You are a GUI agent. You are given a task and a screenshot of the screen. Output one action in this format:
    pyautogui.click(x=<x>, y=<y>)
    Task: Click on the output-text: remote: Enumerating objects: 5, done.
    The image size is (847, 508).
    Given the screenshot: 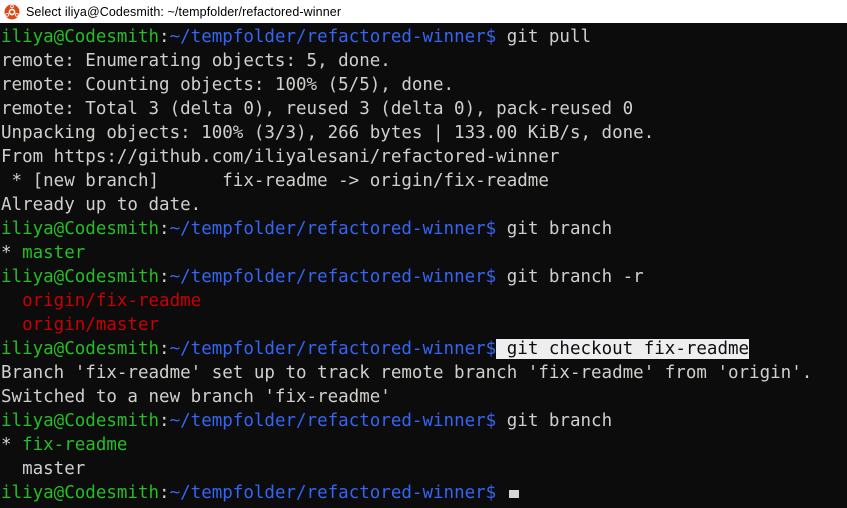 What is the action you would take?
    pyautogui.click(x=196, y=61)
    